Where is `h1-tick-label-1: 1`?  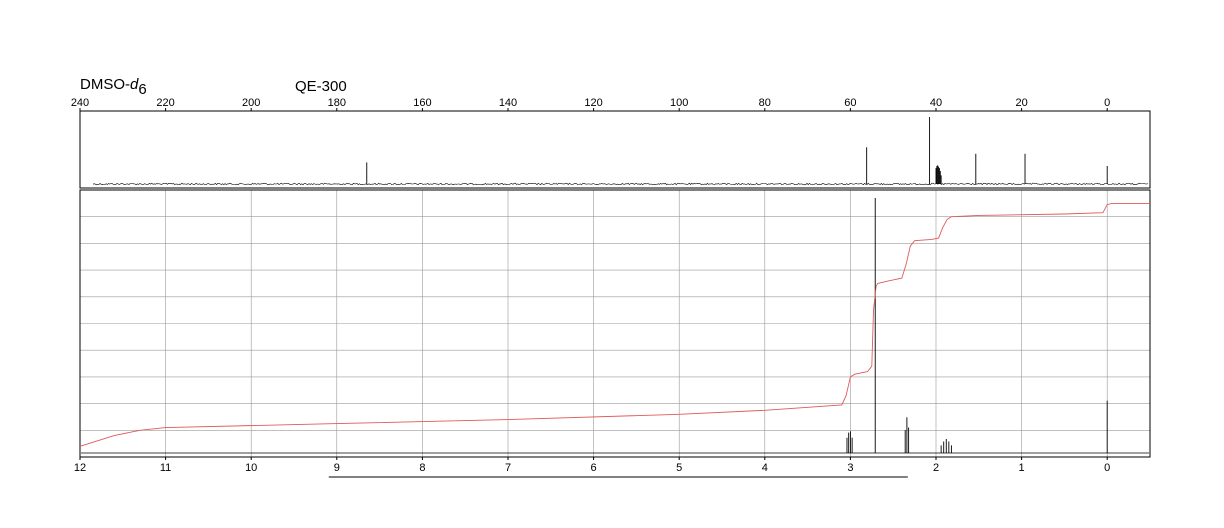 h1-tick-label-1: 1 is located at coordinates (1022, 468).